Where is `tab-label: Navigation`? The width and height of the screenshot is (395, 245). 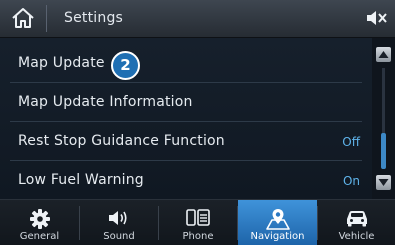 tab-label: Navigation is located at coordinates (277, 236).